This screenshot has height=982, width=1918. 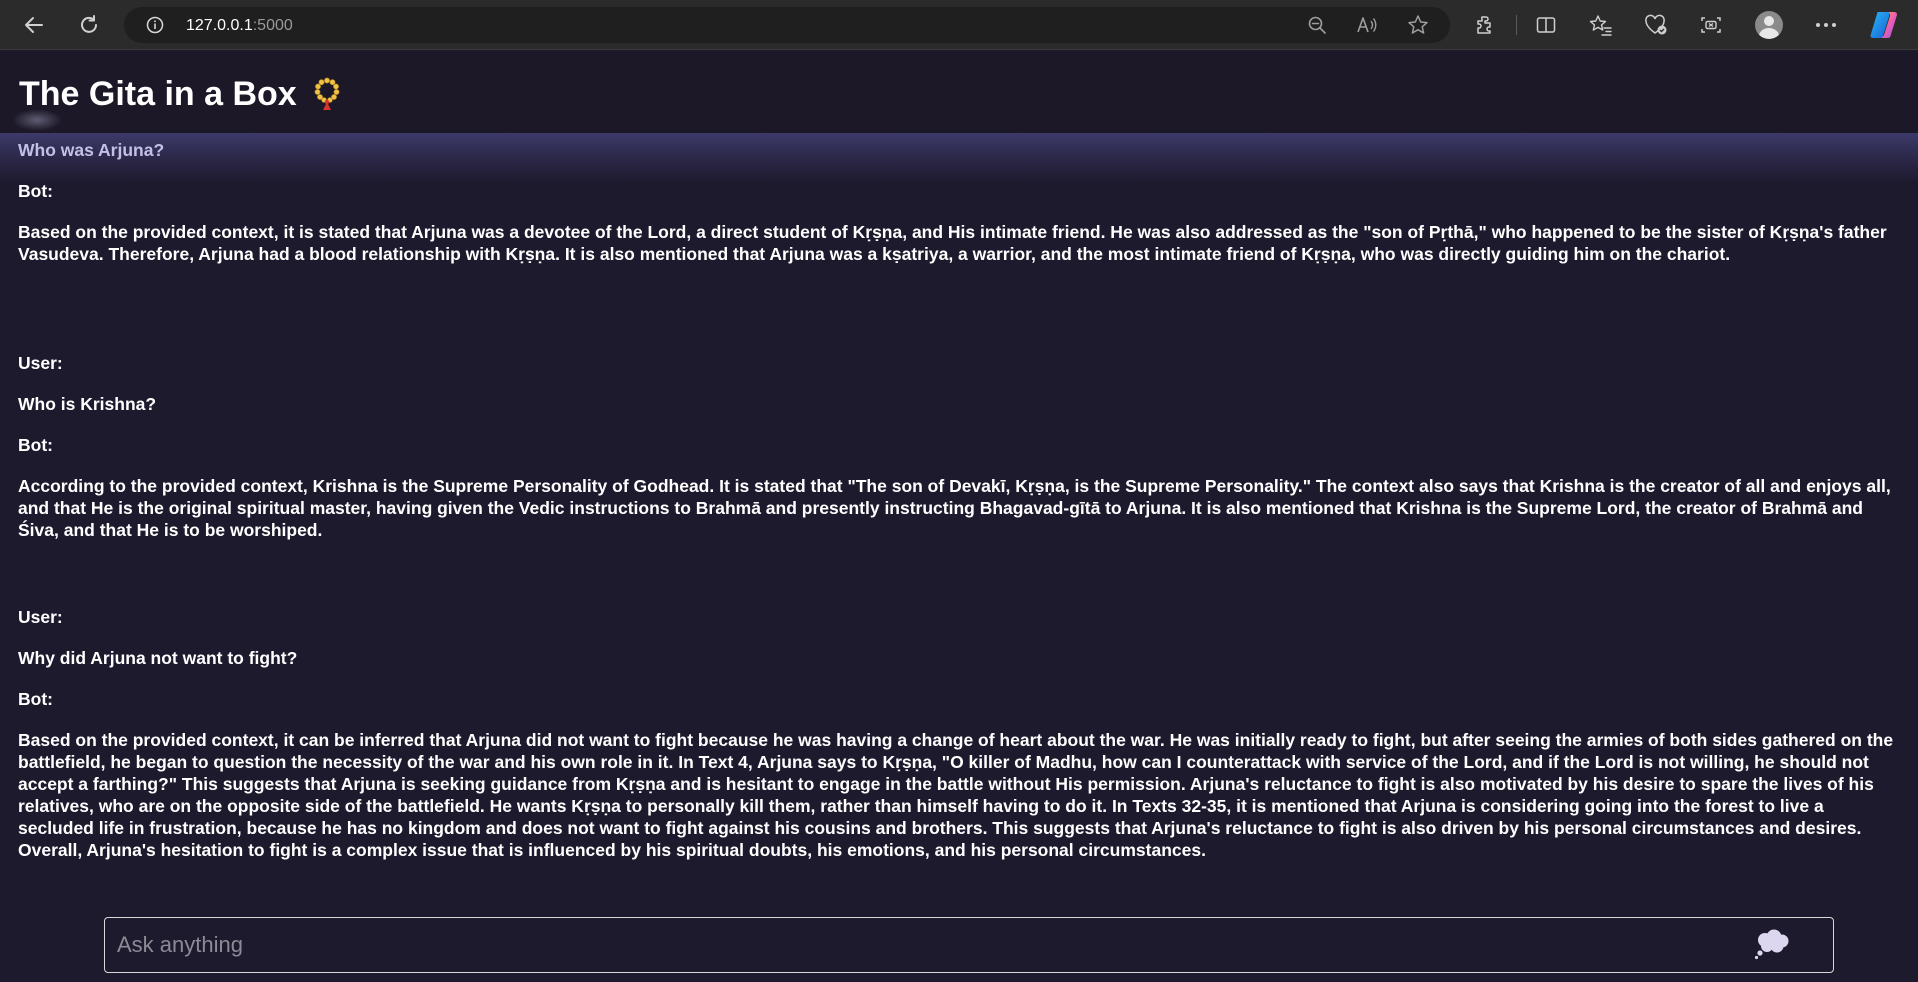 What do you see at coordinates (1773, 945) in the screenshot?
I see `thought-bubble-send-icon` at bounding box center [1773, 945].